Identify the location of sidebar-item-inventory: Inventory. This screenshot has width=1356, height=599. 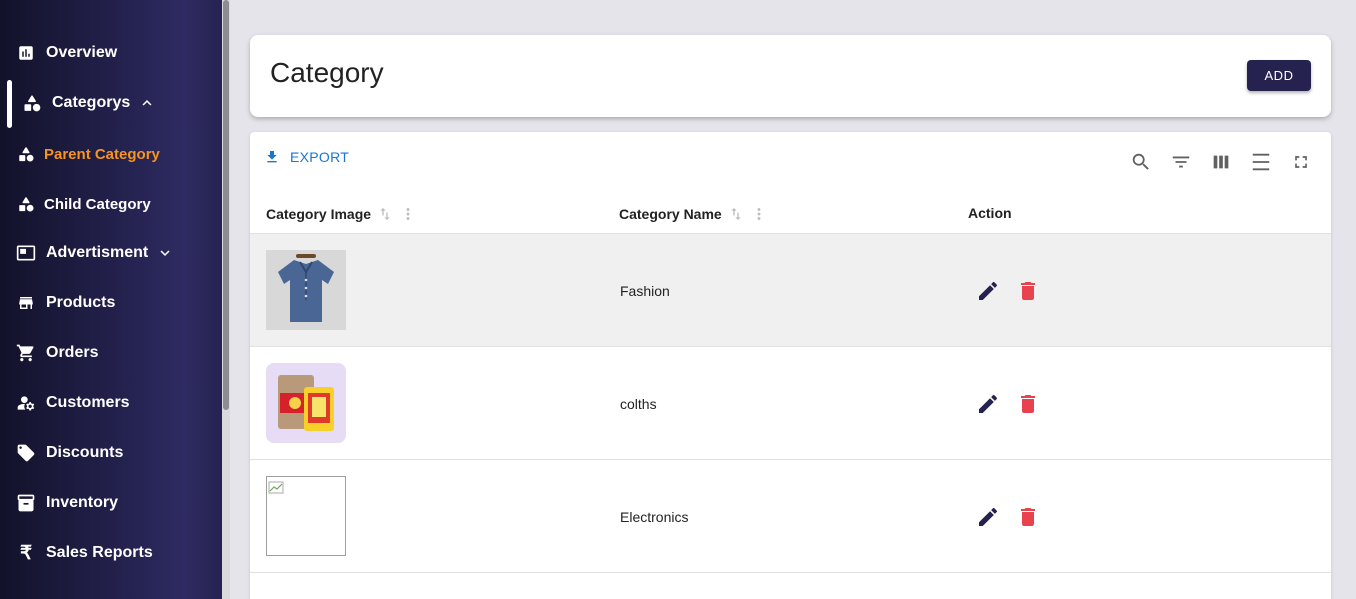
(111, 503).